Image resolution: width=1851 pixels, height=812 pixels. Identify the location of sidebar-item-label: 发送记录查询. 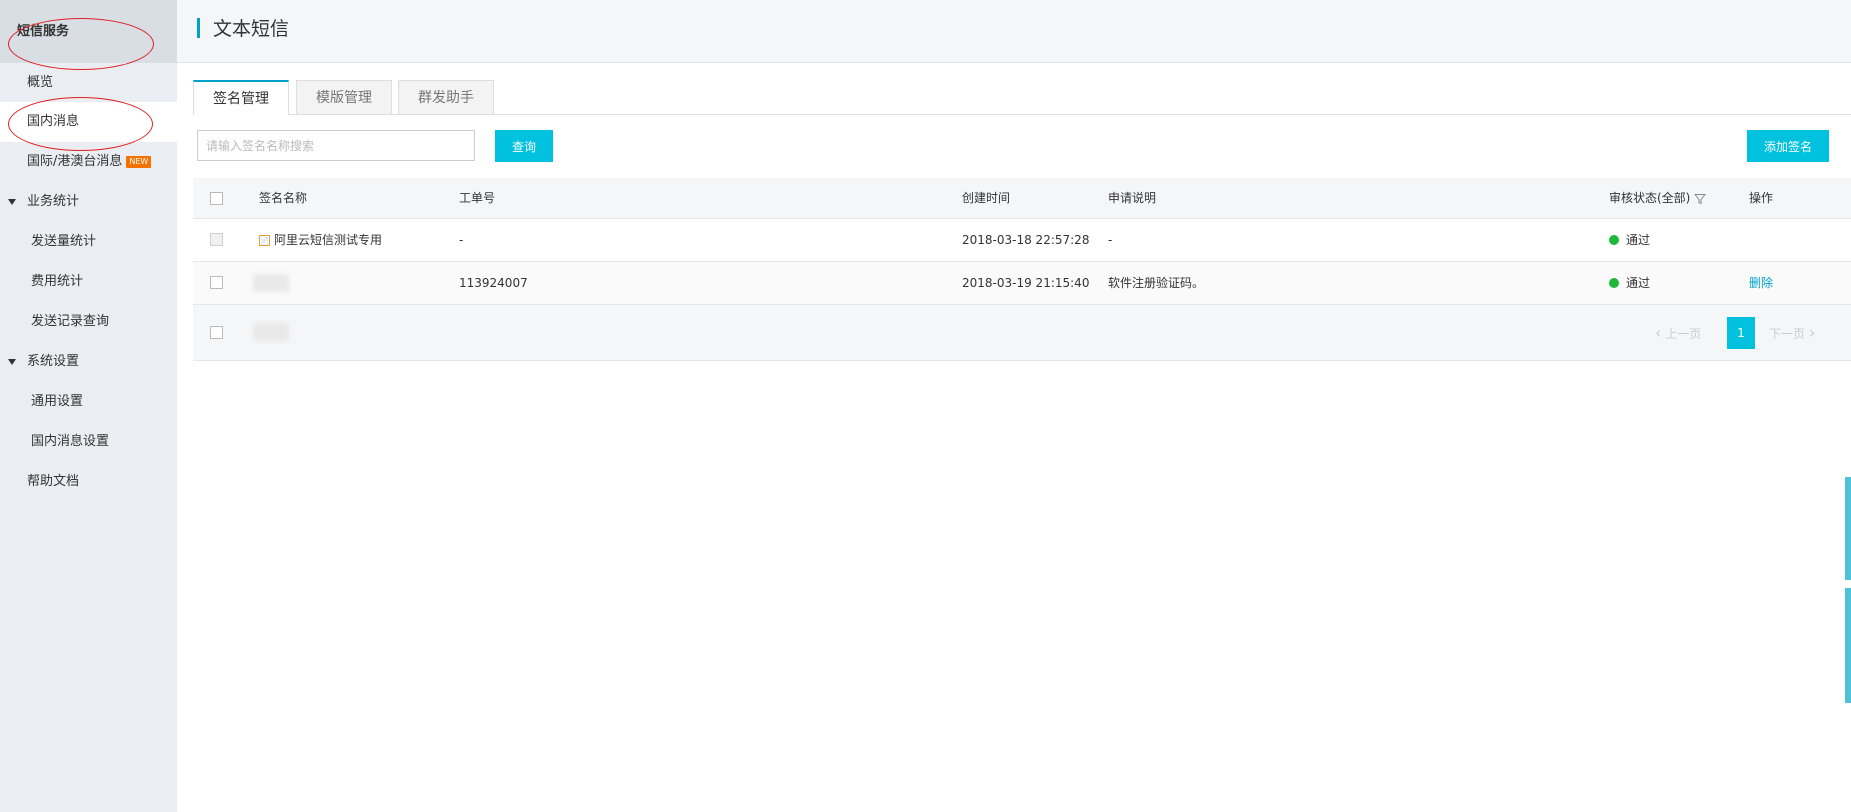
(70, 321).